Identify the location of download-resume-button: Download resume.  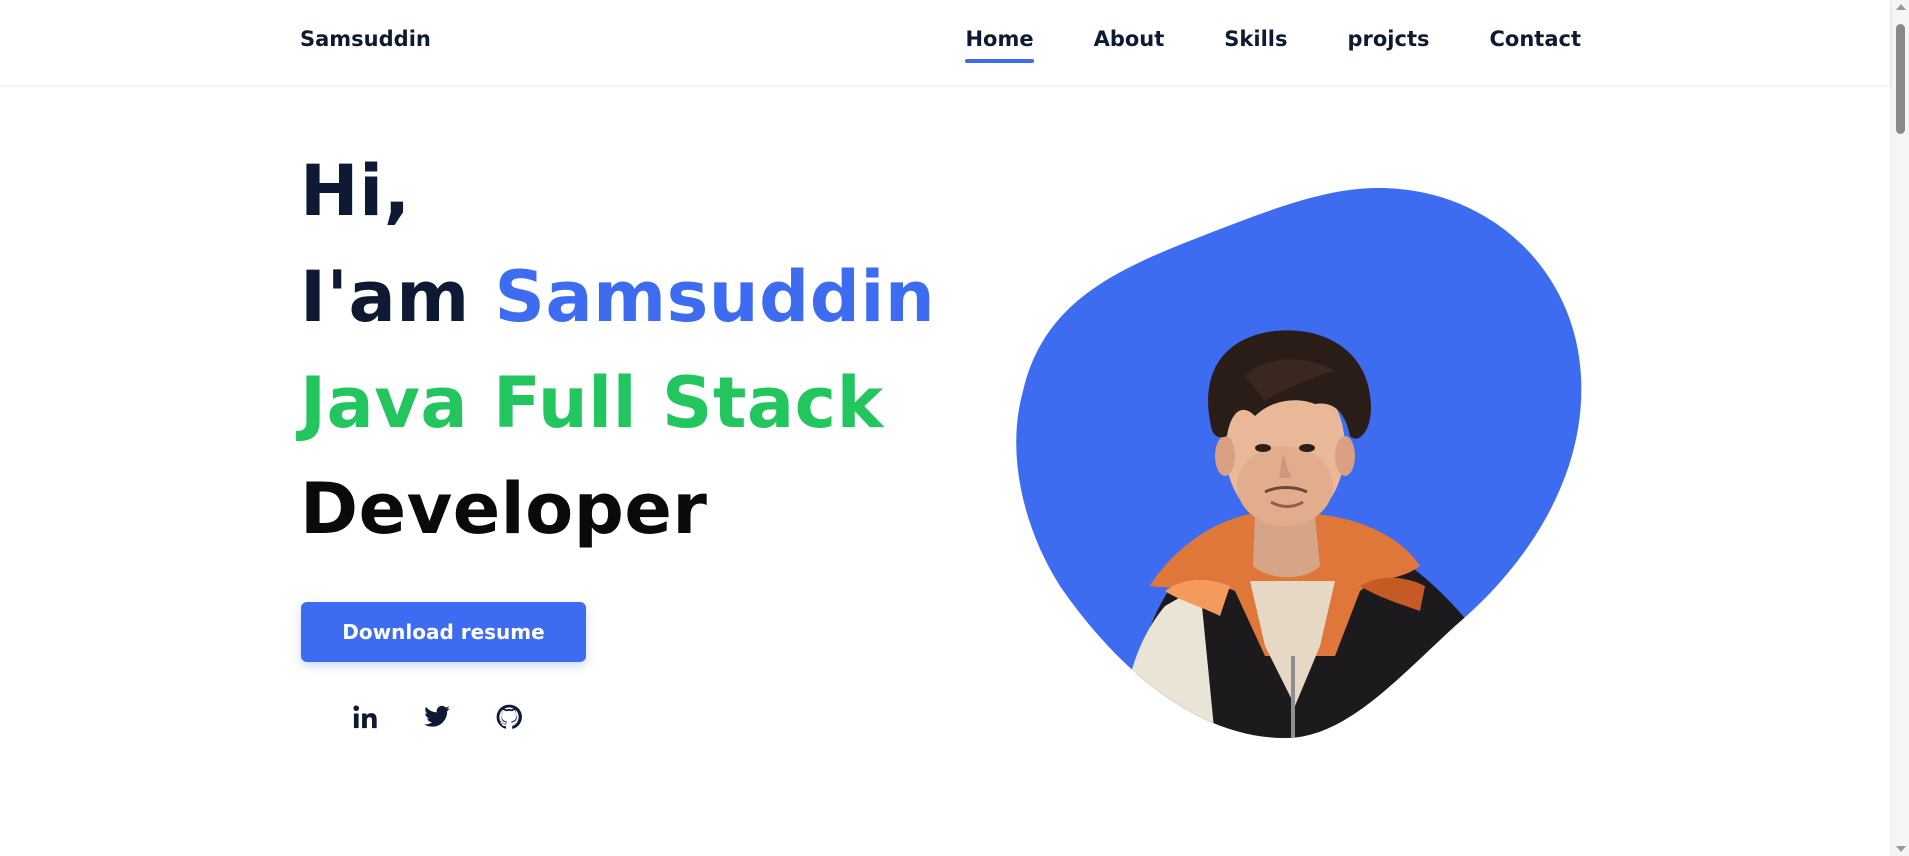
(443, 632).